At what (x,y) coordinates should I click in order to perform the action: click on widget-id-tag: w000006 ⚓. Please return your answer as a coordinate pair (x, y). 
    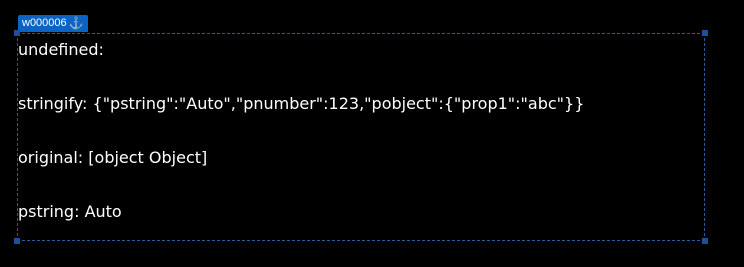
    Looking at the image, I should click on (53, 23).